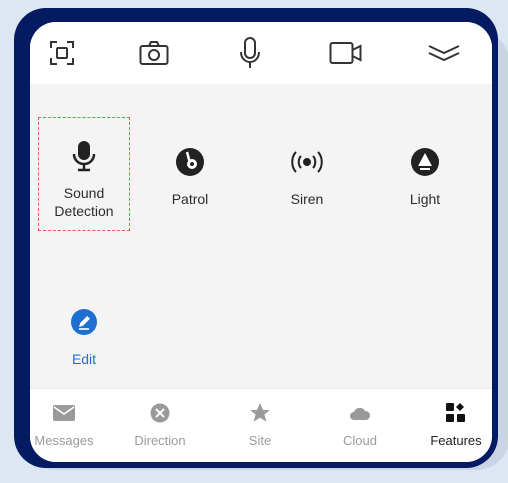 This screenshot has height=483, width=508. I want to click on screenshot-button, so click(62, 53).